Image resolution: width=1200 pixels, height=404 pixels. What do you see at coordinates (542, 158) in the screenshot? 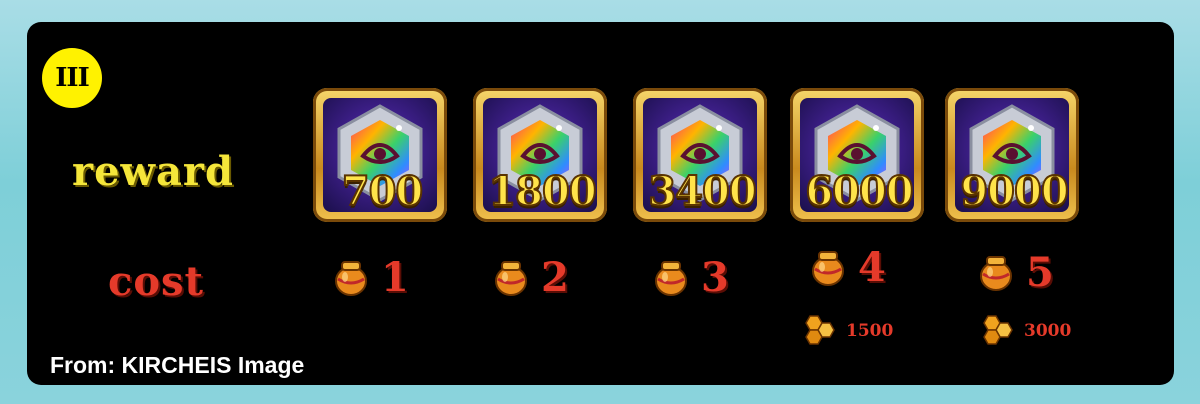
I see `reward-item-2: 1800` at bounding box center [542, 158].